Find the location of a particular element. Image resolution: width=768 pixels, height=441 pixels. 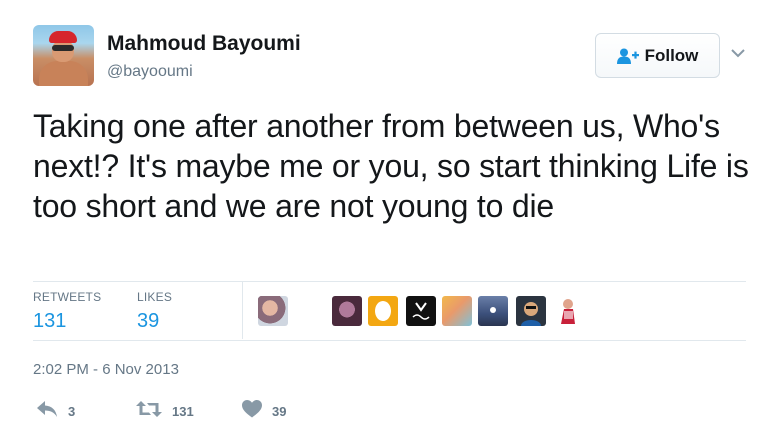

heart-icon is located at coordinates (252, 411).